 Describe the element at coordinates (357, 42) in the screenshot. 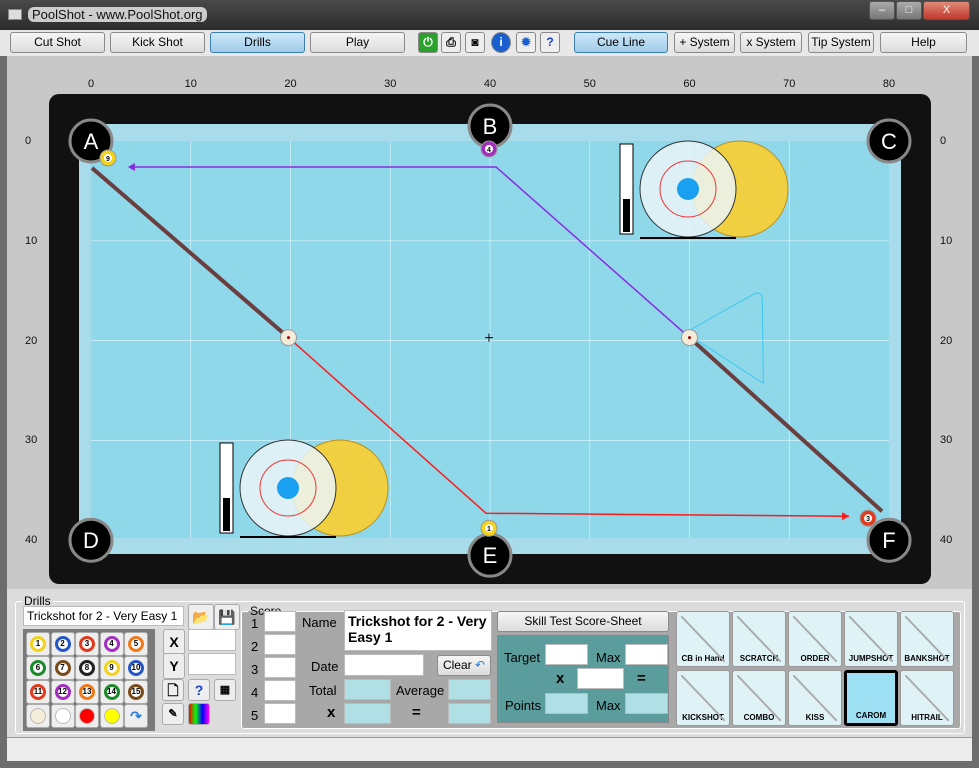

I see `play-button: Play` at that location.